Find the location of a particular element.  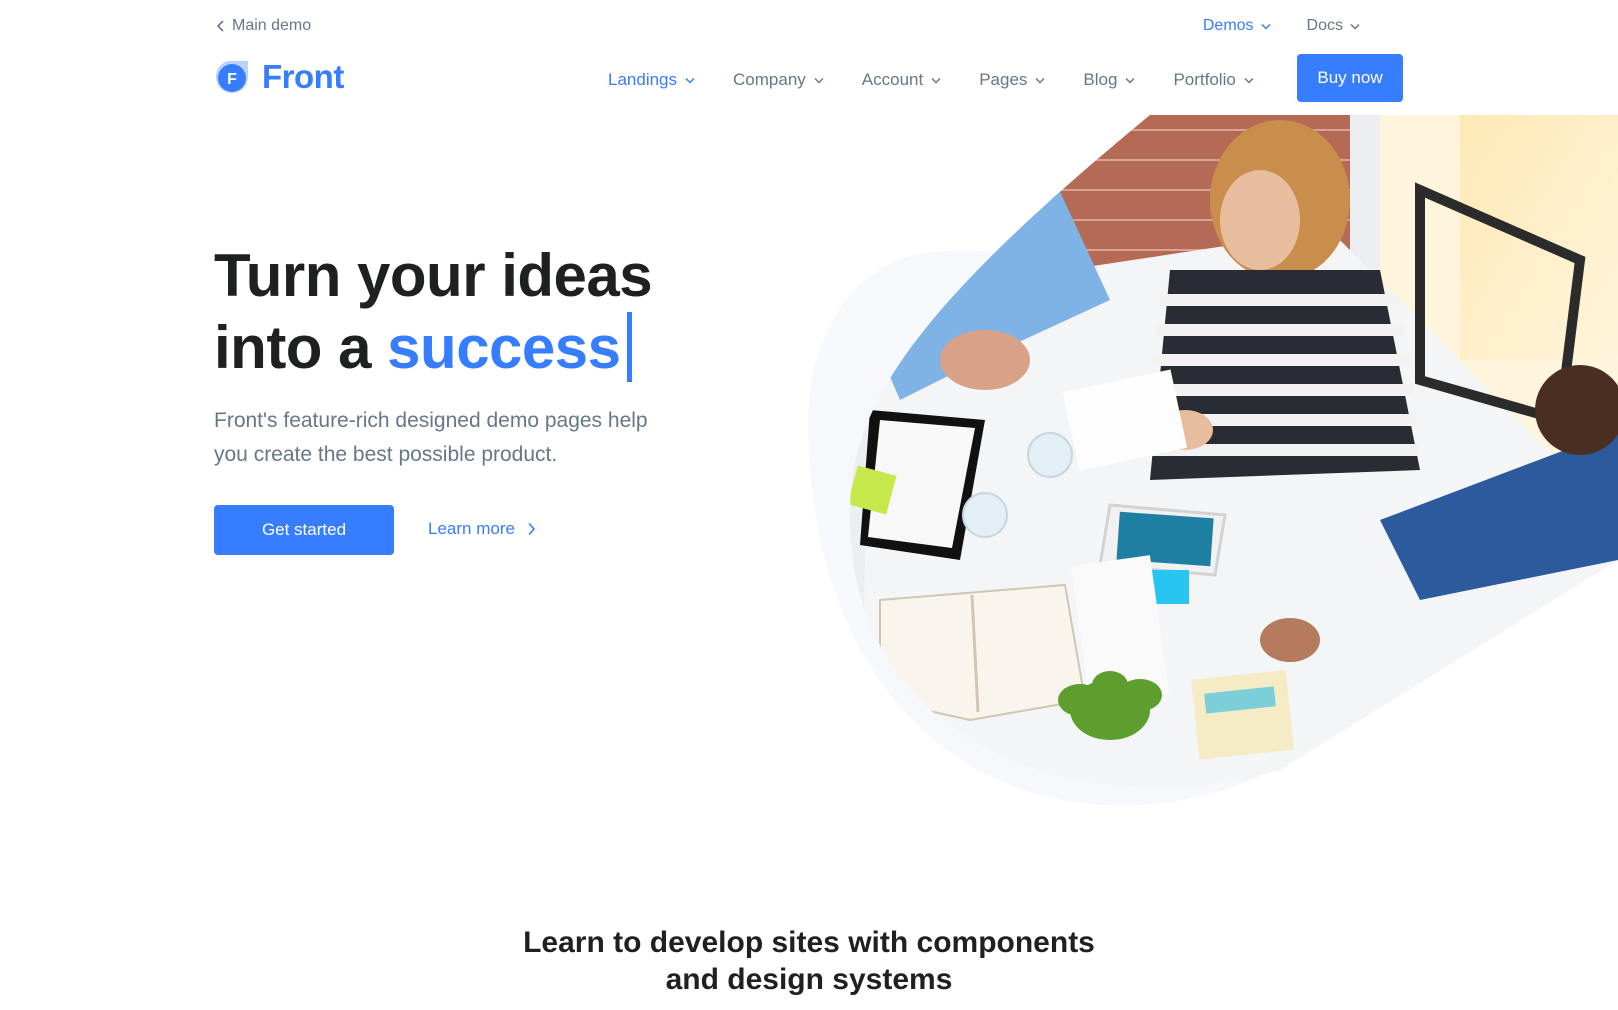

hero-title-line-2: into a success is located at coordinates (433, 348).